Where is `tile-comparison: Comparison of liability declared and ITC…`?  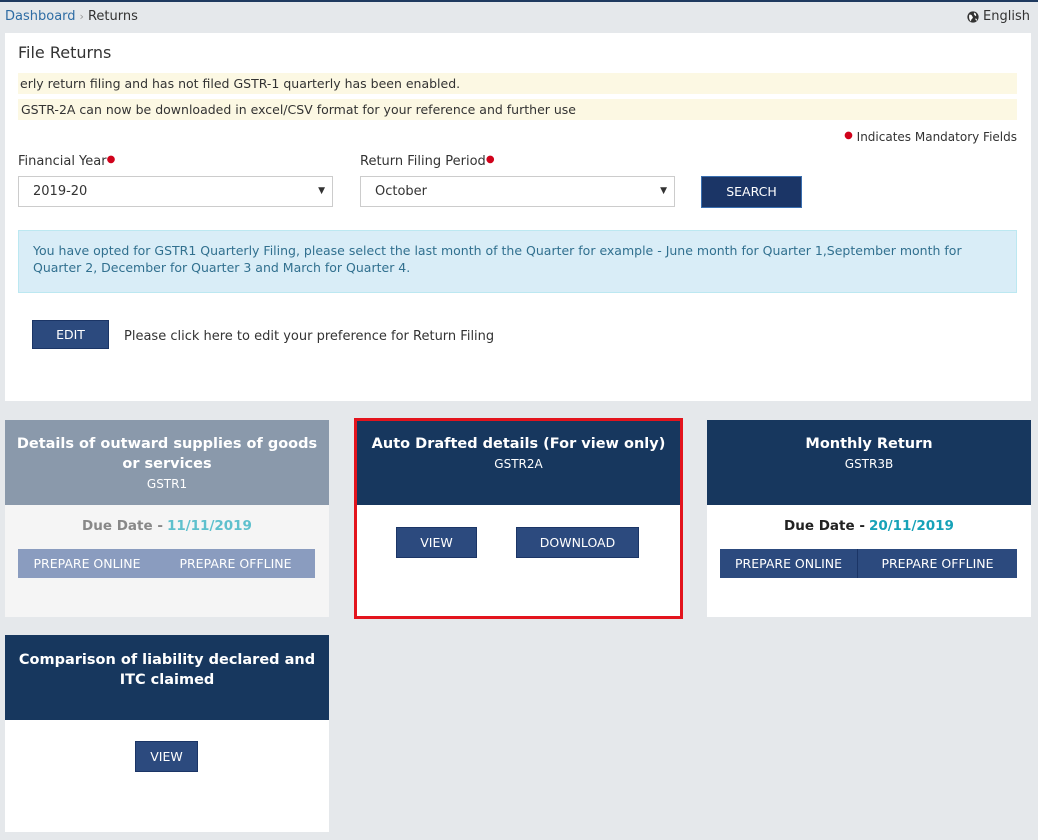
tile-comparison: Comparison of liability declared and ITC… is located at coordinates (167, 733).